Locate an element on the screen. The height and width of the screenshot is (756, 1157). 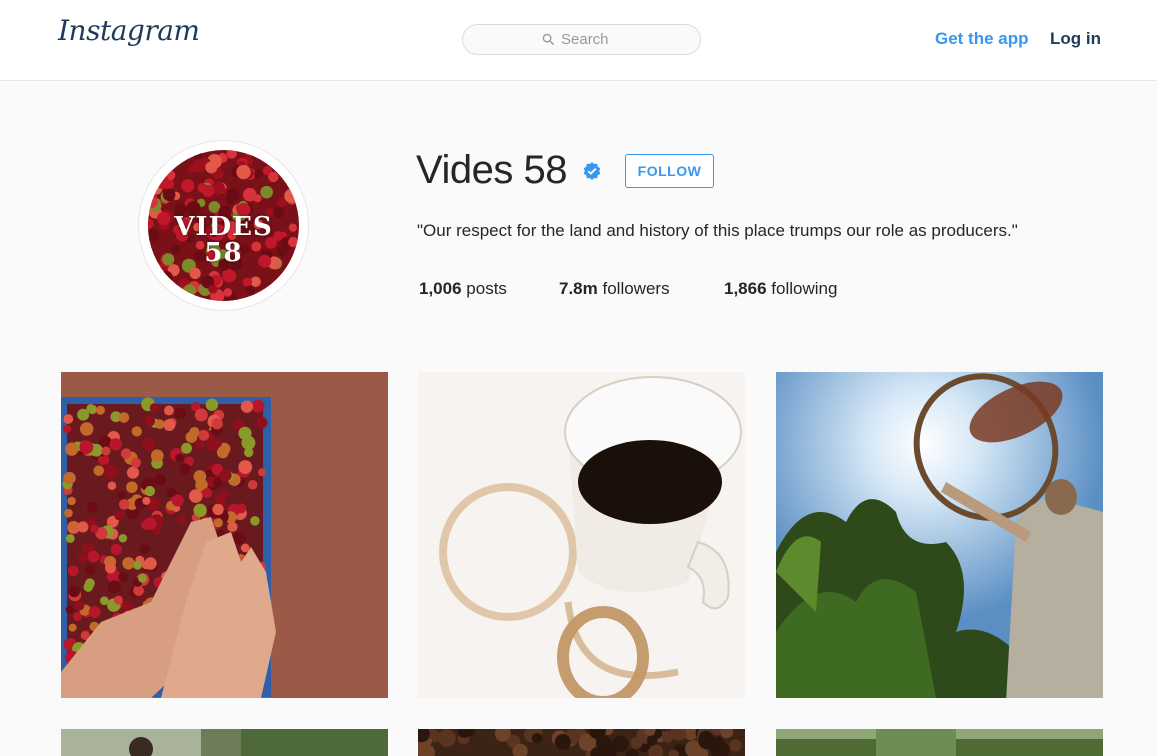
stat-posts: 1,006 posts is located at coordinates (463, 289).